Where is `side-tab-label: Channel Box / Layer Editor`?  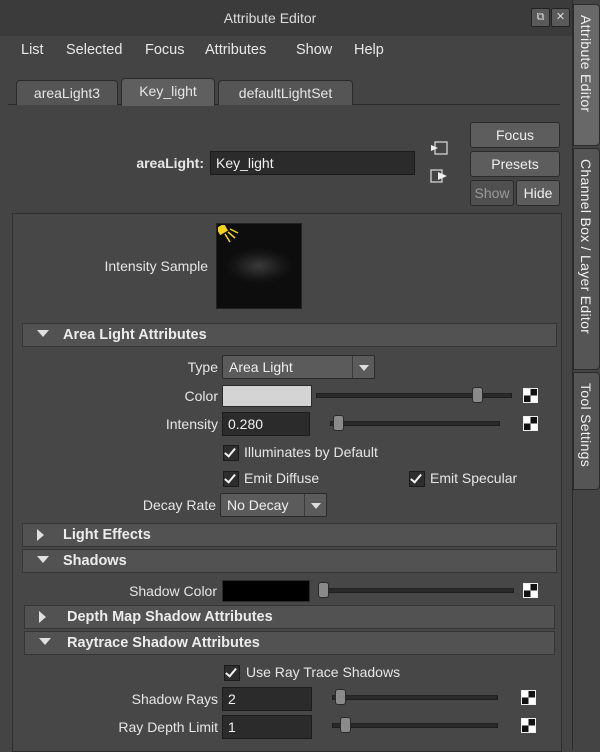
side-tab-label: Channel Box / Layer Editor is located at coordinates (586, 247).